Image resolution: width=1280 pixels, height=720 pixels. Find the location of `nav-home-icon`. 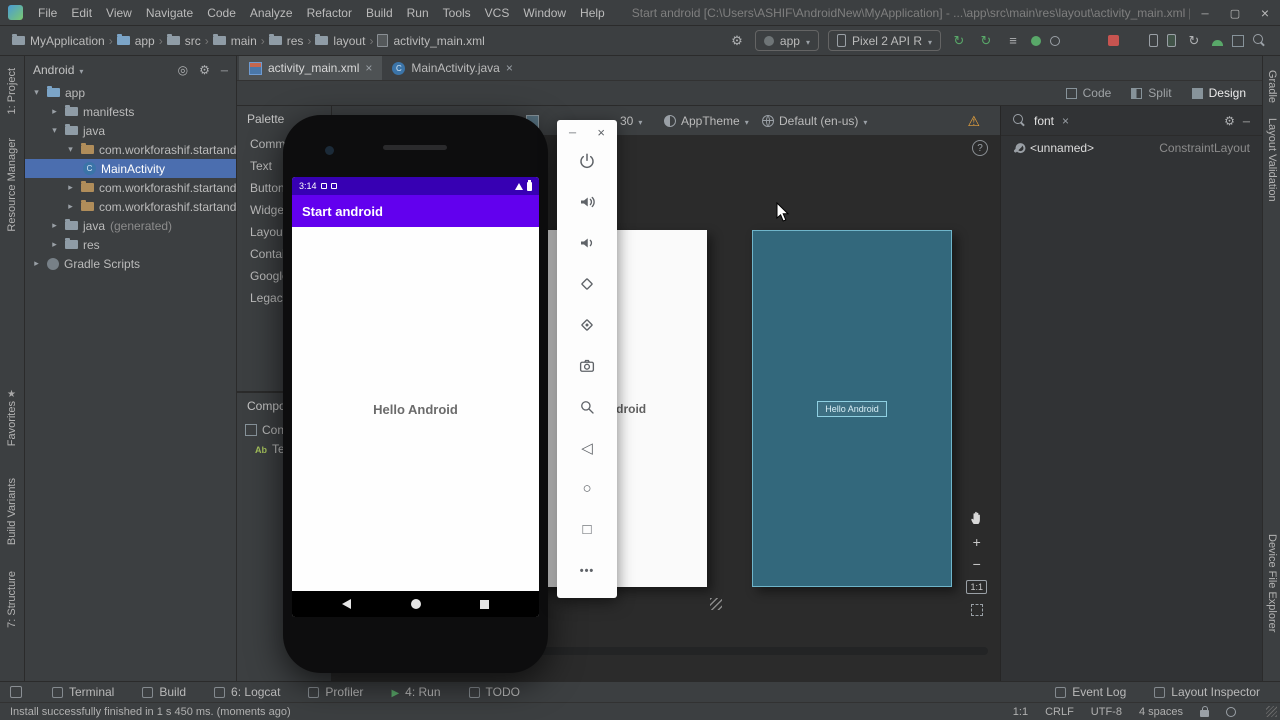

nav-home-icon is located at coordinates (415, 604).